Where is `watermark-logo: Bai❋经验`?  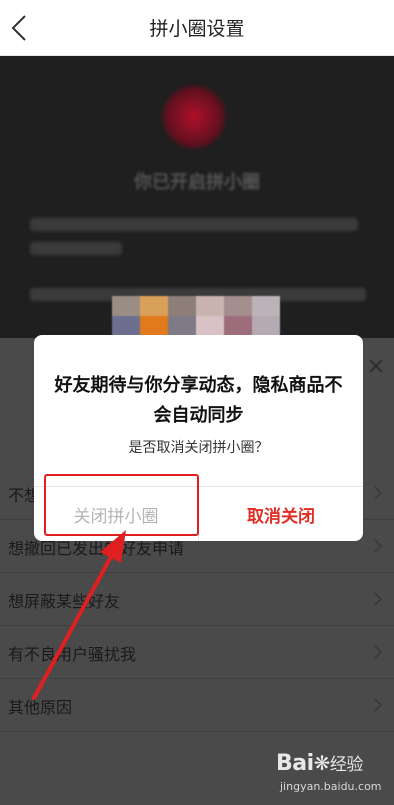
watermark-logo: Bai❋经验 is located at coordinates (319, 763).